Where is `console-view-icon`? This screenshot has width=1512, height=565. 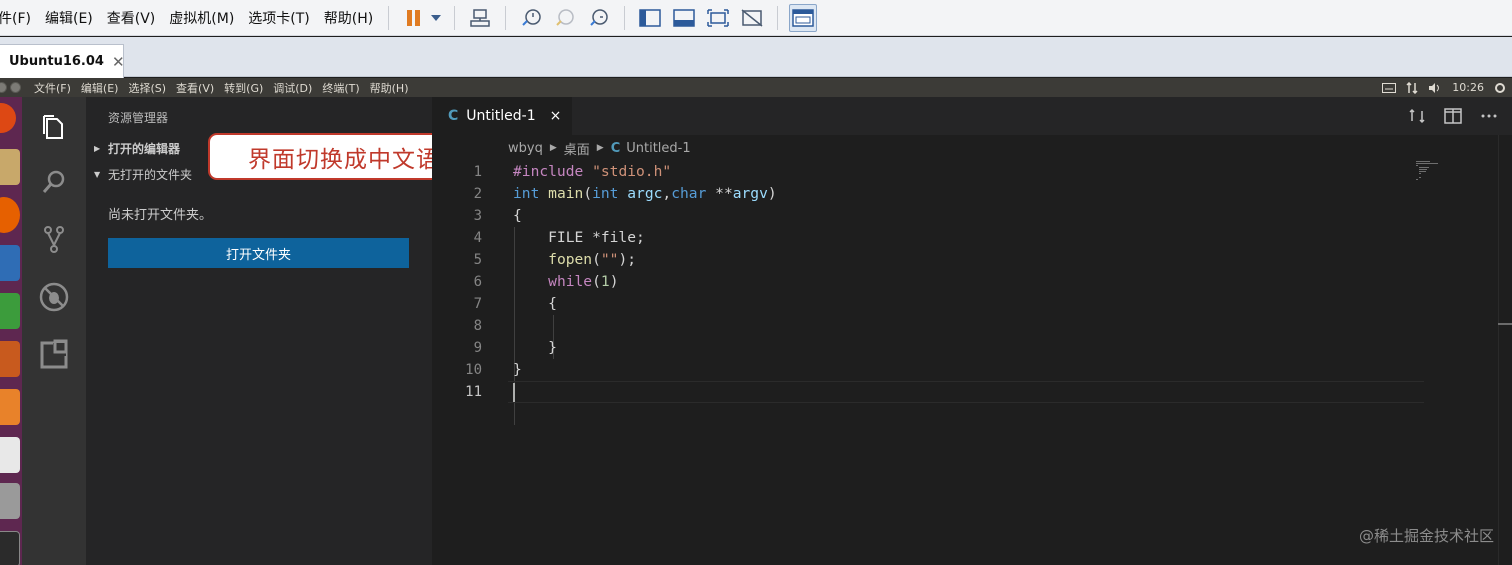 console-view-icon is located at coordinates (803, 17).